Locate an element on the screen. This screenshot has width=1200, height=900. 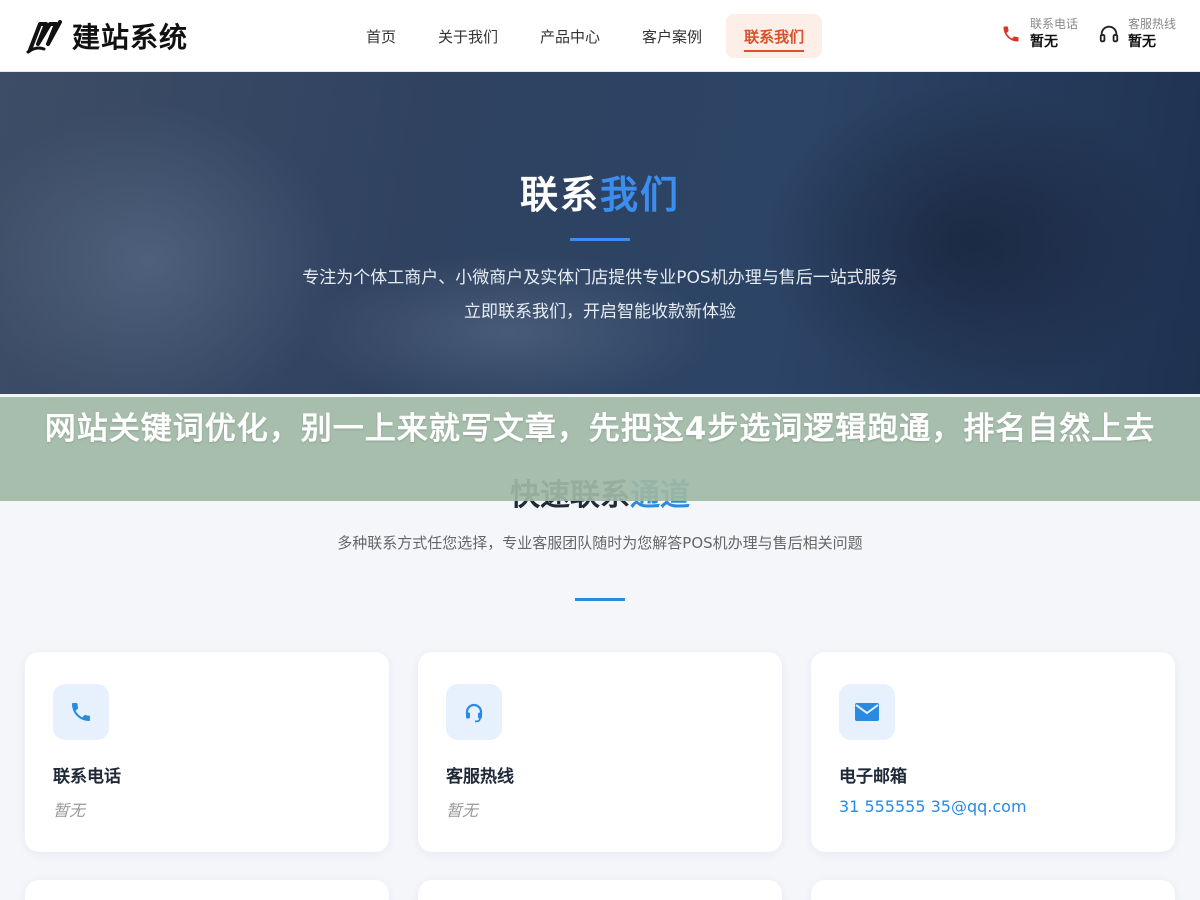
brand-logo-icon is located at coordinates (44, 37).